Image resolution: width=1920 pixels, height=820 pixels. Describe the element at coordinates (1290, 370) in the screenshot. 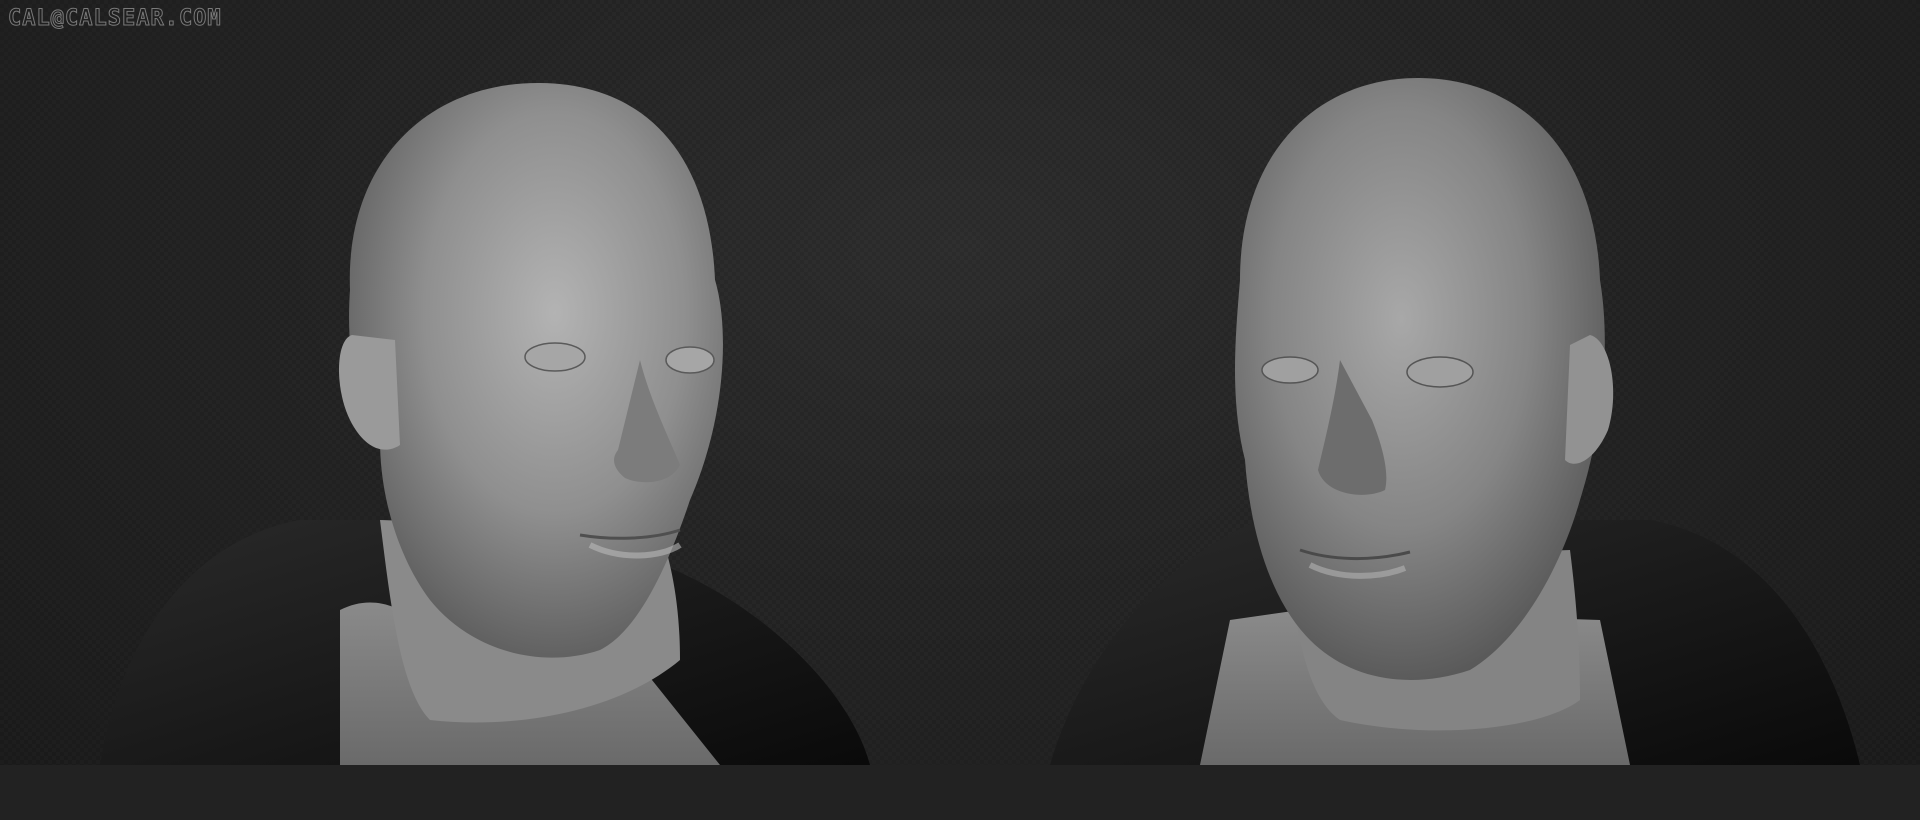

I see `right-eye-left` at that location.